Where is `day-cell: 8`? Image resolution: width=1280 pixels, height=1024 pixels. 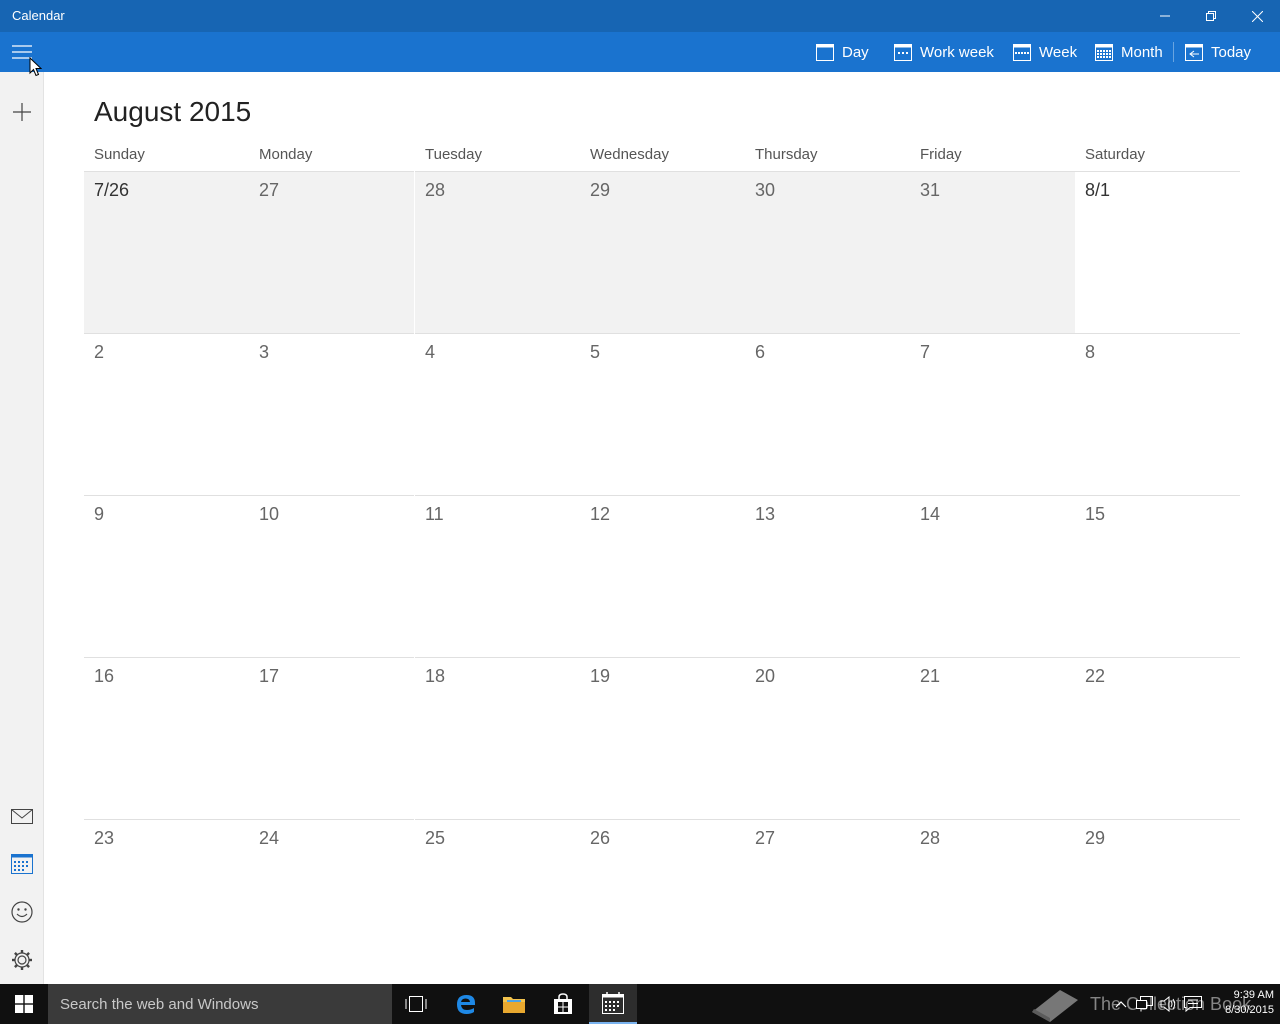 day-cell: 8 is located at coordinates (1157, 414).